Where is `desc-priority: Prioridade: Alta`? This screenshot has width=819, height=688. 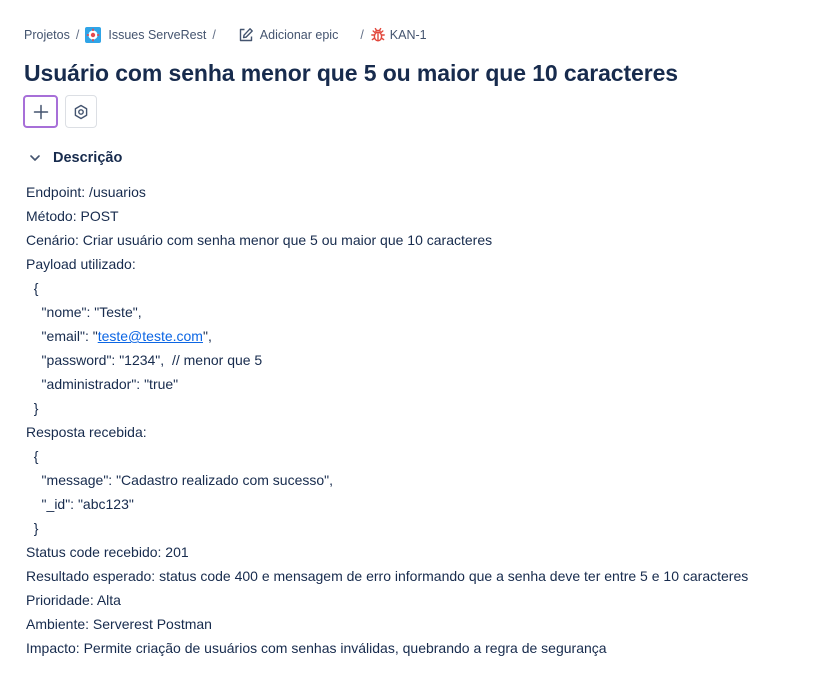 desc-priority: Prioridade: Alta is located at coordinates (73, 600).